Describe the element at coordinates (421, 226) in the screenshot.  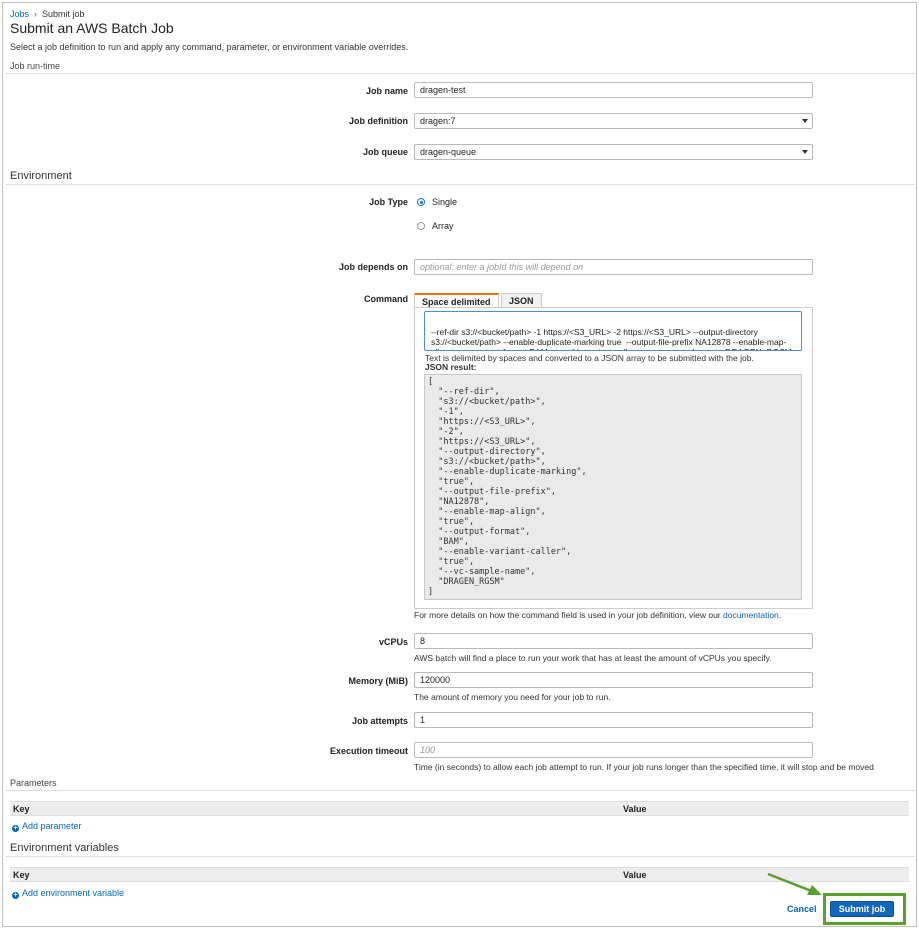
I see `job-type-array-radio` at that location.